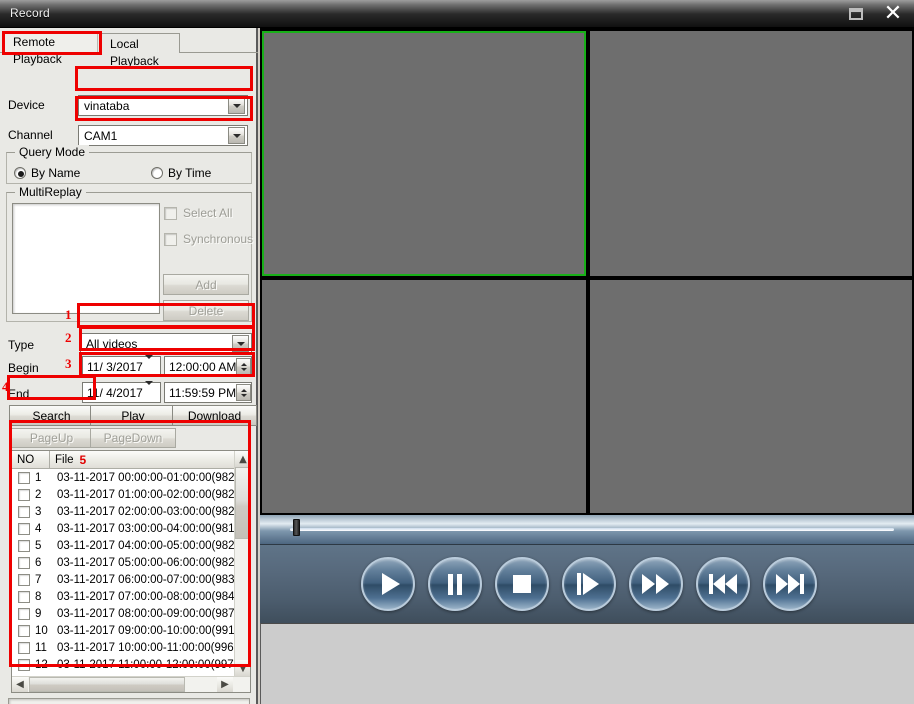  What do you see at coordinates (133, 438) in the screenshot?
I see `pagedown-button: PageDown` at bounding box center [133, 438].